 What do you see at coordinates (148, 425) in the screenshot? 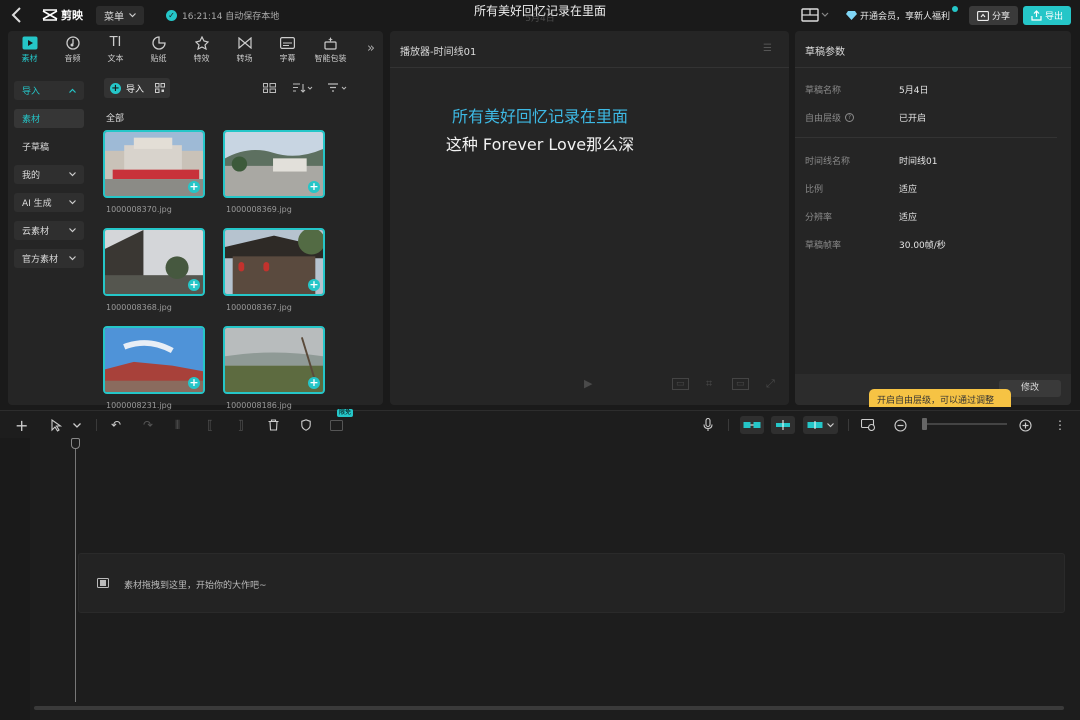
I see `redo-icon: ↷` at bounding box center [148, 425].